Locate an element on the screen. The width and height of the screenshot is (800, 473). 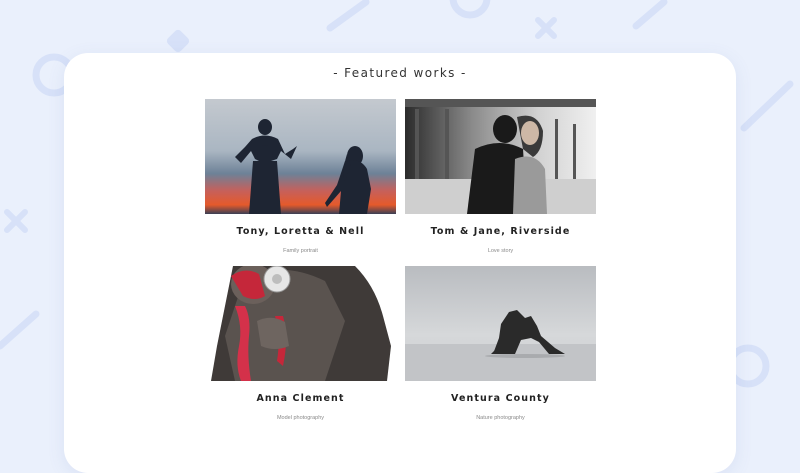
work-card-3: Anna Clement Model photography is located at coordinates (300, 343).